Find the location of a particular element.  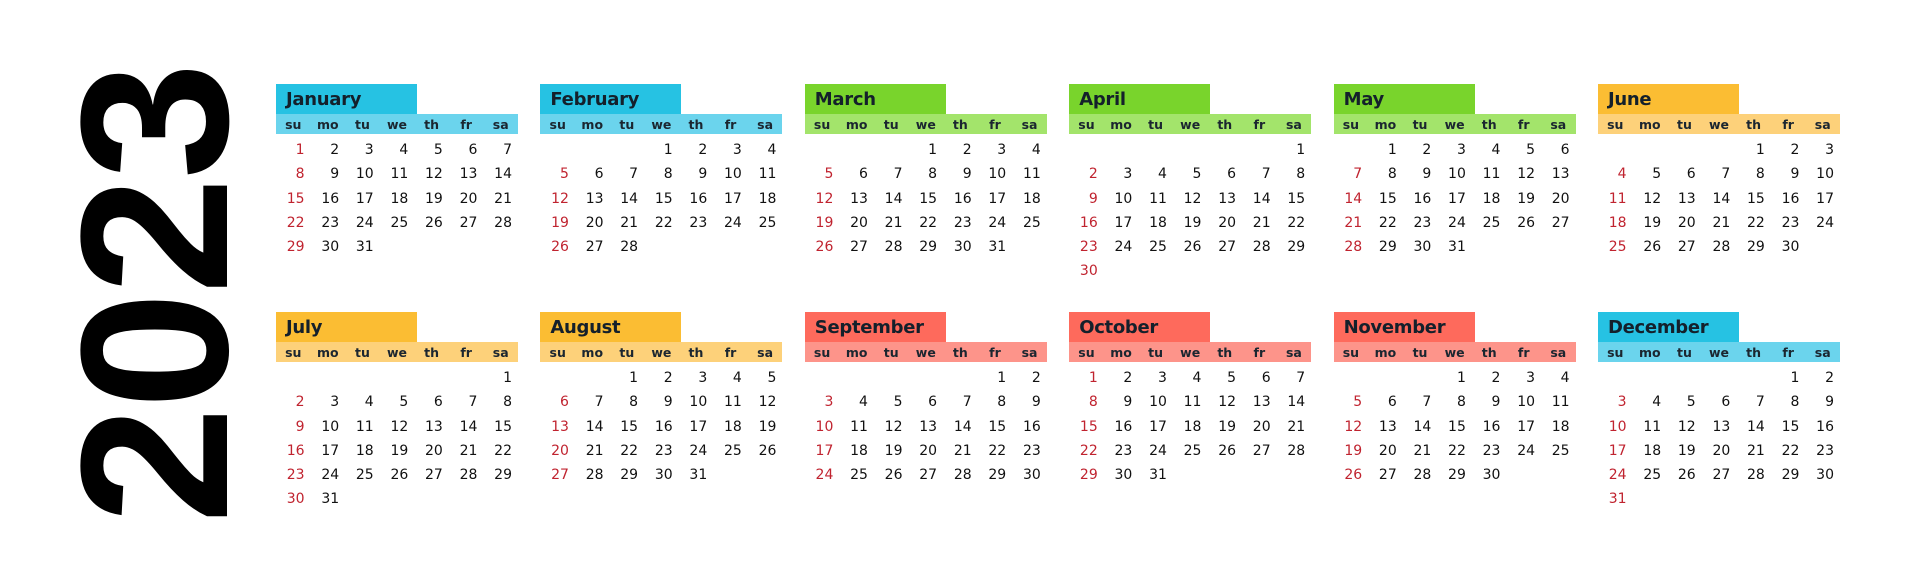

day-cell-sunday: 12 is located at coordinates (560, 198).